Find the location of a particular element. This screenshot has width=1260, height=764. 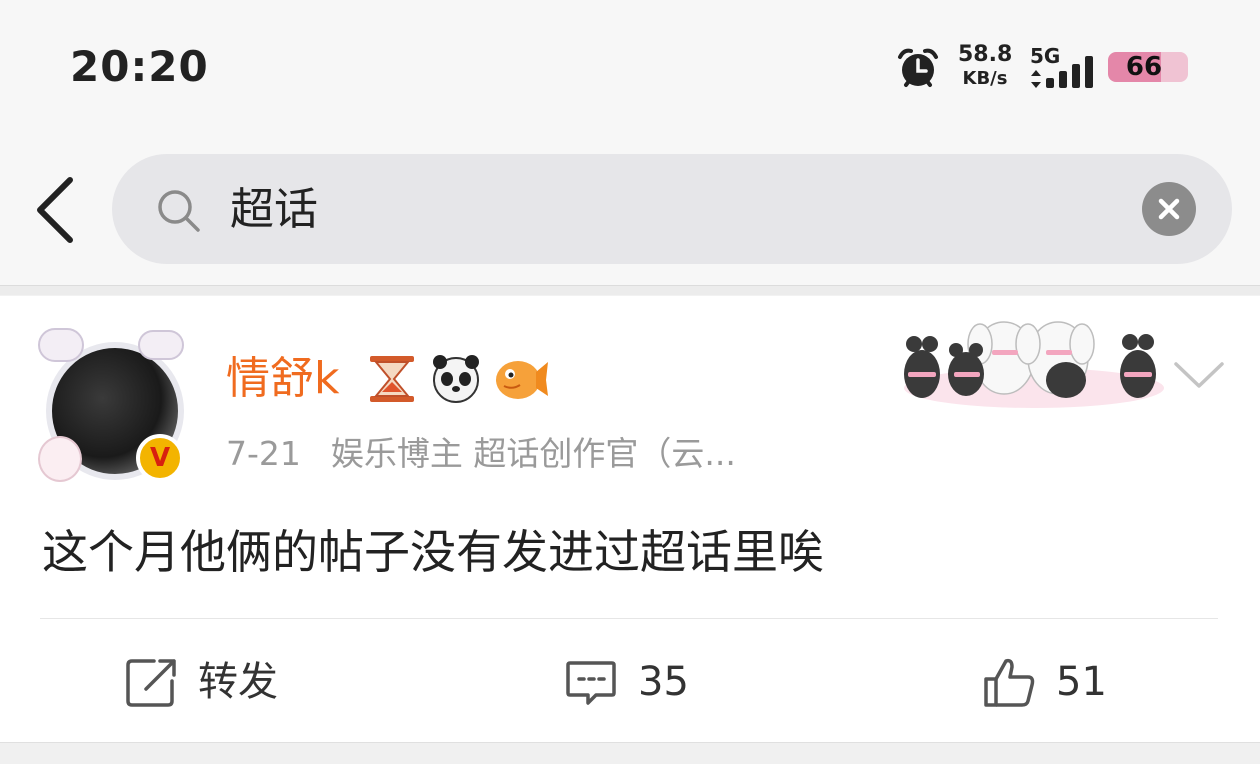

post-date: 7-21 is located at coordinates (263, 453).